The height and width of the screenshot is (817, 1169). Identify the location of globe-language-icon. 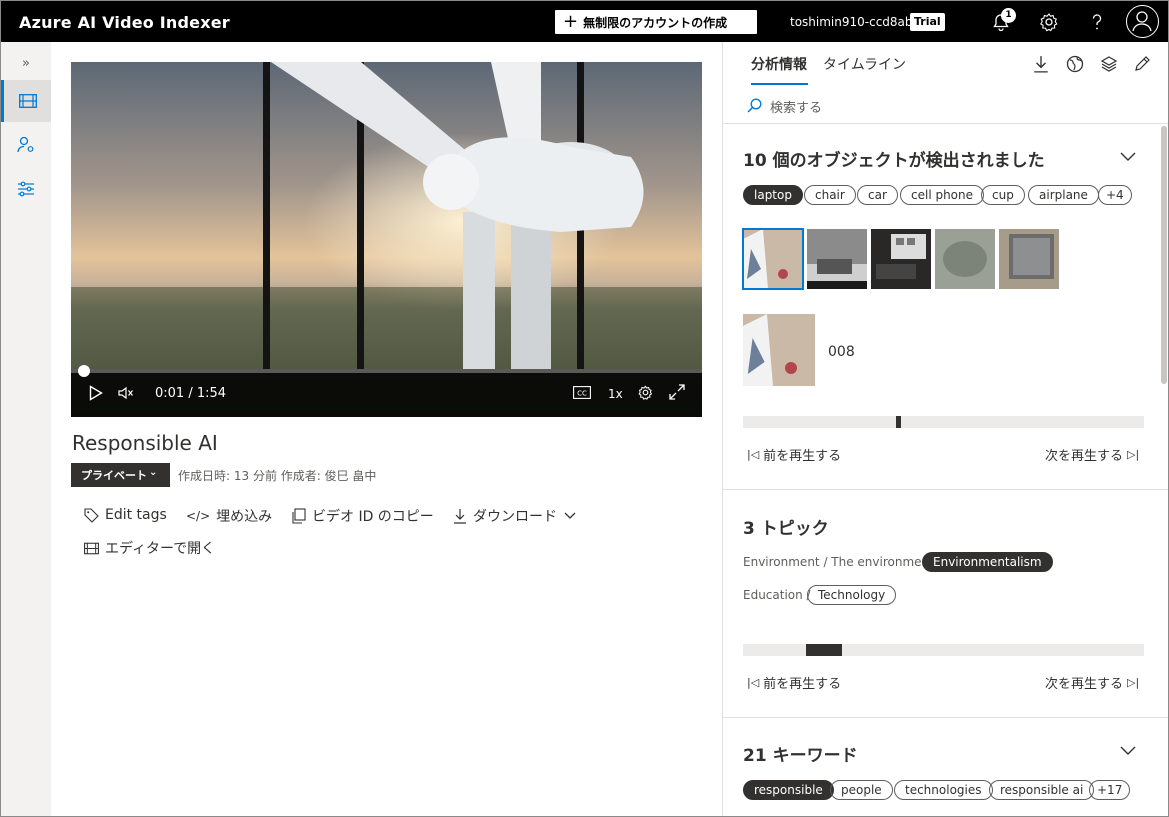
(1075, 64).